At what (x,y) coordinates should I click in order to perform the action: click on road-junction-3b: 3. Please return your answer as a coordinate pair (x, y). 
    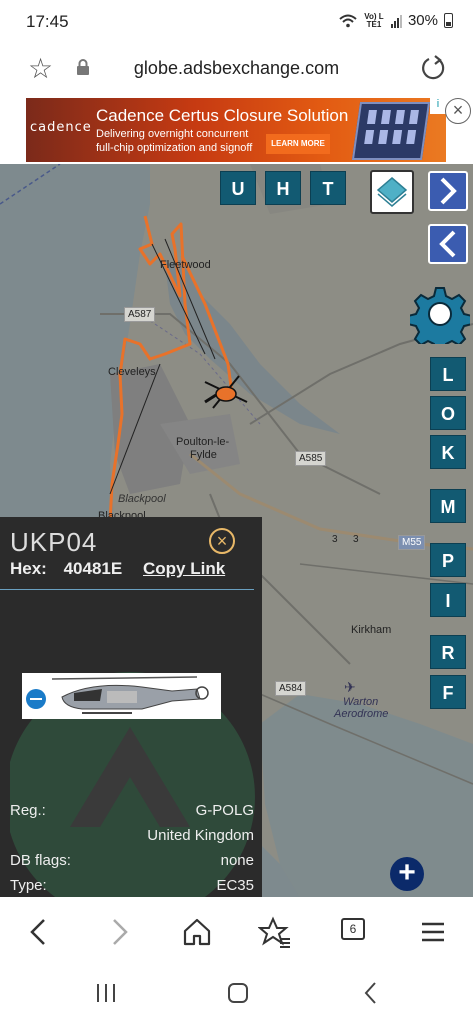
    Looking at the image, I should click on (356, 539).